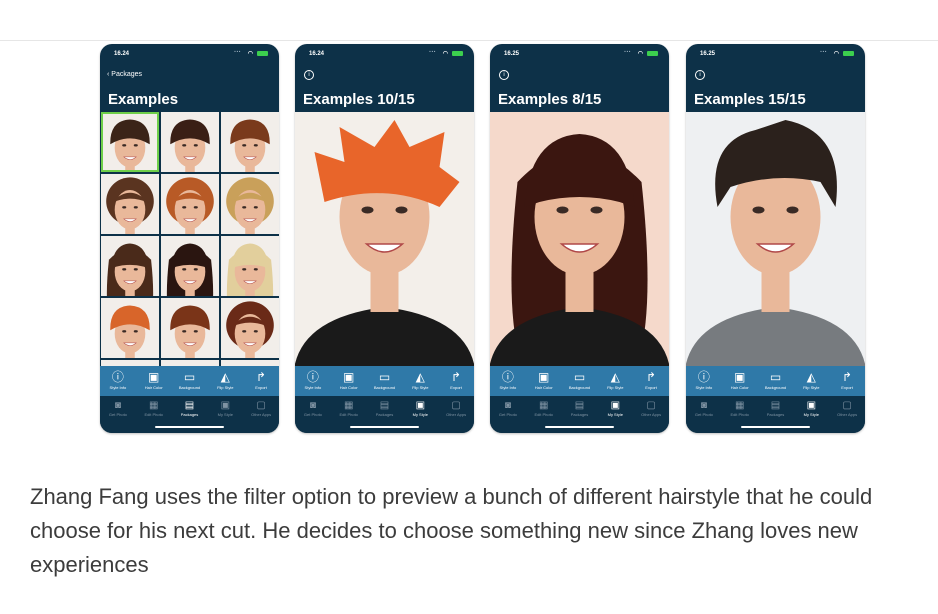 The width and height of the screenshot is (938, 614). What do you see at coordinates (143, 99) in the screenshot?
I see `screen-title: Examples` at bounding box center [143, 99].